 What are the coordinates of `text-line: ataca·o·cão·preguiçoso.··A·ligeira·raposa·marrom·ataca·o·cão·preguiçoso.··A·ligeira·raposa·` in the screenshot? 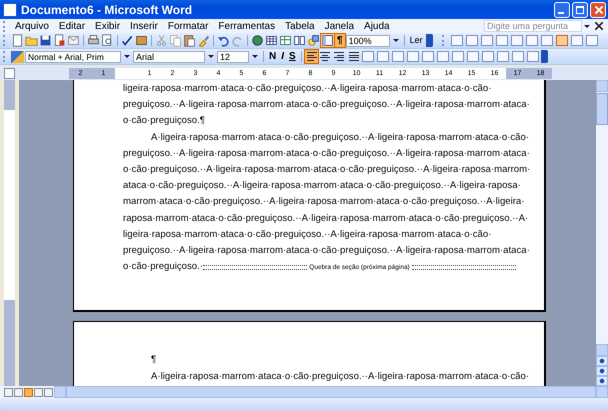 It's located at (322, 186).